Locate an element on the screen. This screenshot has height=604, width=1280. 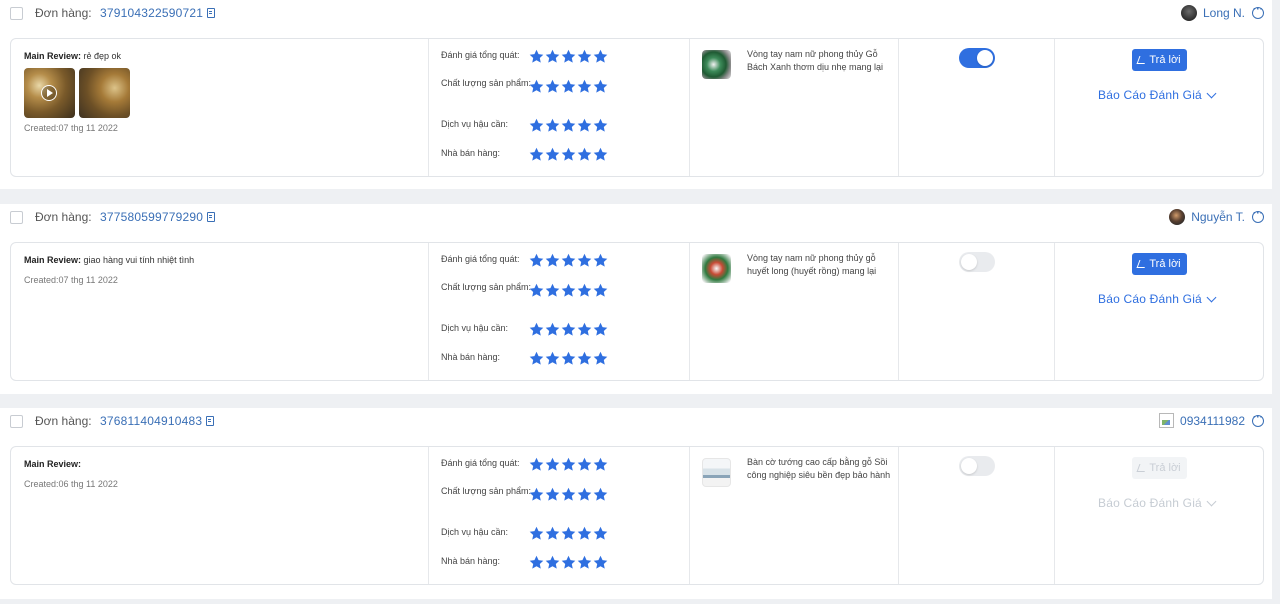
reviewer: Nguyễn T. is located at coordinates (1207, 217).